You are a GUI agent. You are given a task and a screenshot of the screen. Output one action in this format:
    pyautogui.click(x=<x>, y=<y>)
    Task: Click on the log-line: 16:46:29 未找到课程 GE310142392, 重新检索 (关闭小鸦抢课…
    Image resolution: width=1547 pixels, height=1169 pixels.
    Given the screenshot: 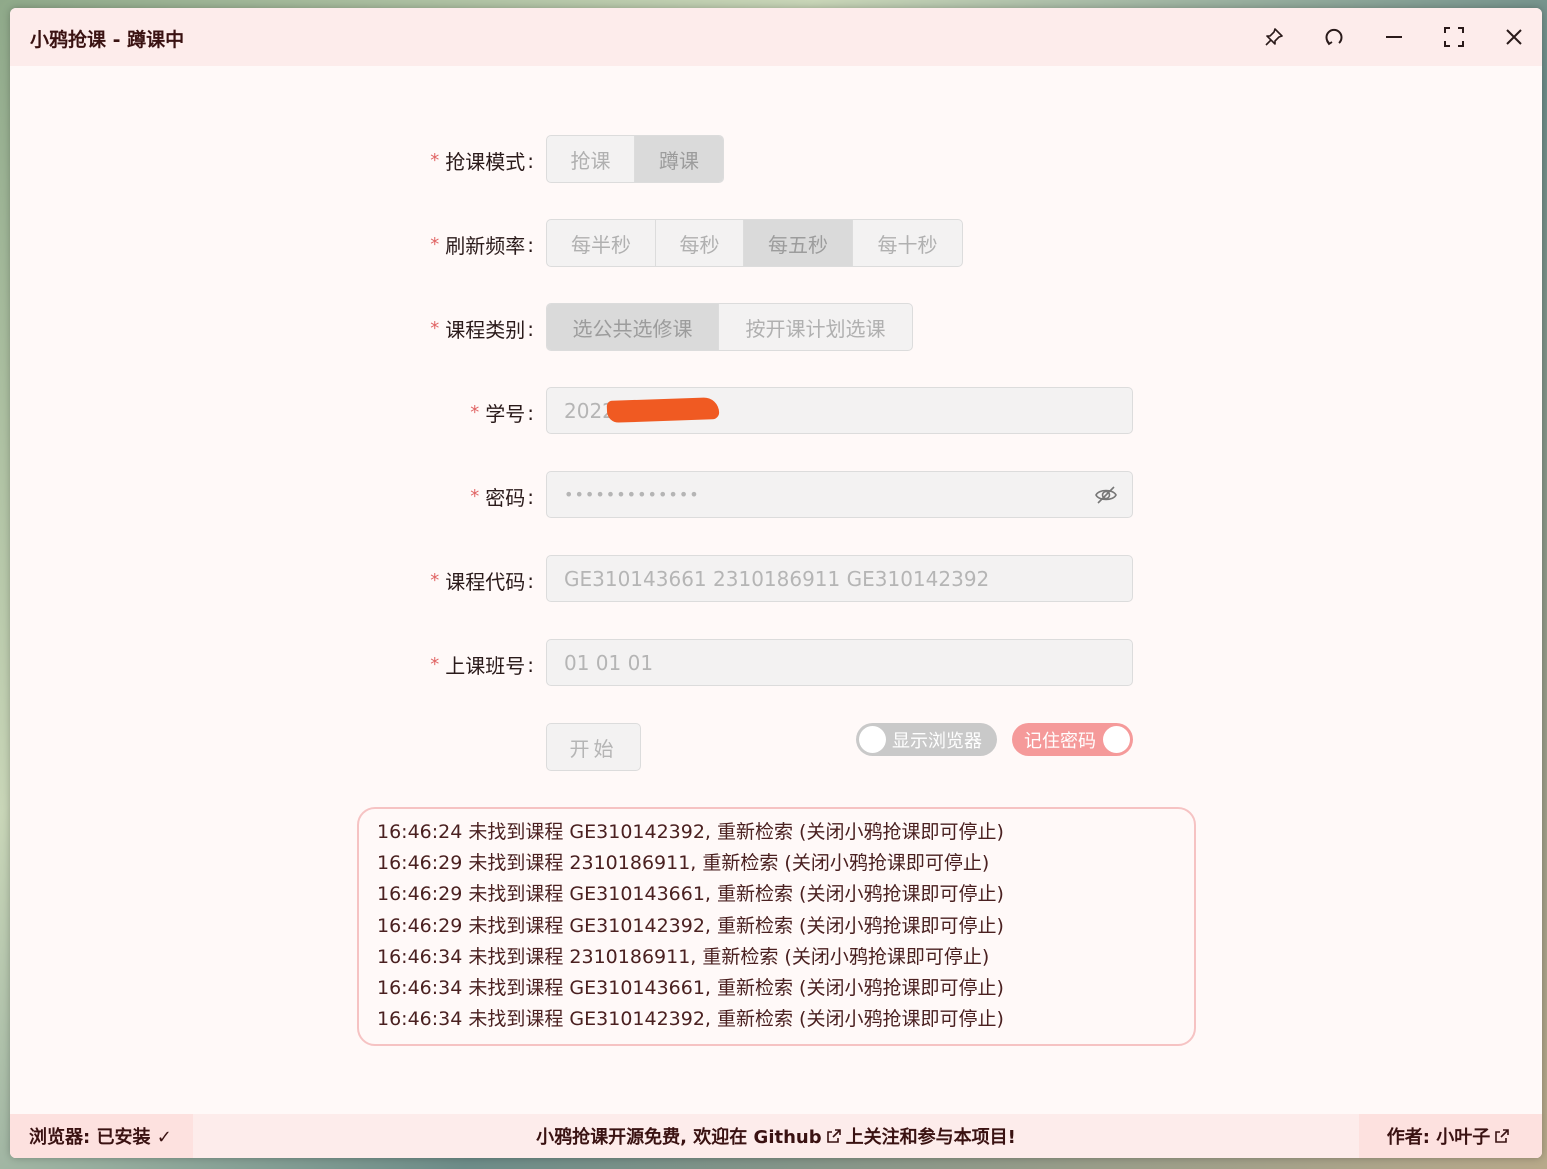 What is the action you would take?
    pyautogui.click(x=690, y=925)
    